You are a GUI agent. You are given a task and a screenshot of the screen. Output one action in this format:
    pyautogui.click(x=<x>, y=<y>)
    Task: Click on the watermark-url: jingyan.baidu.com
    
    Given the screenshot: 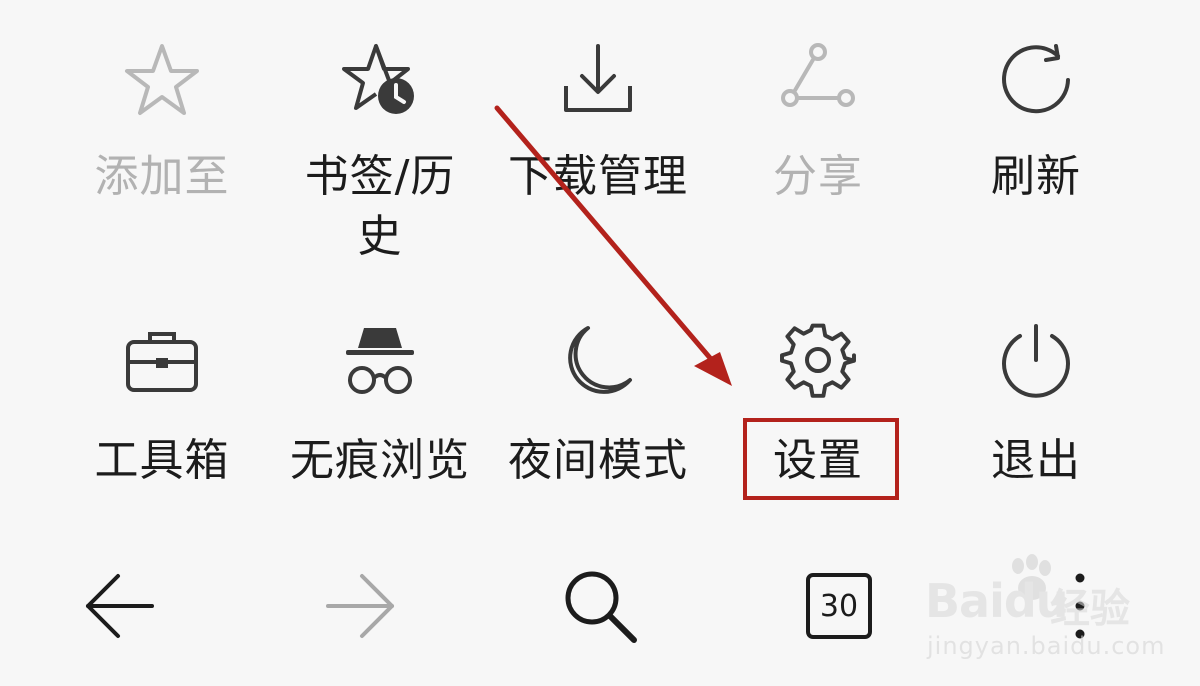 What is the action you would take?
    pyautogui.click(x=1046, y=646)
    